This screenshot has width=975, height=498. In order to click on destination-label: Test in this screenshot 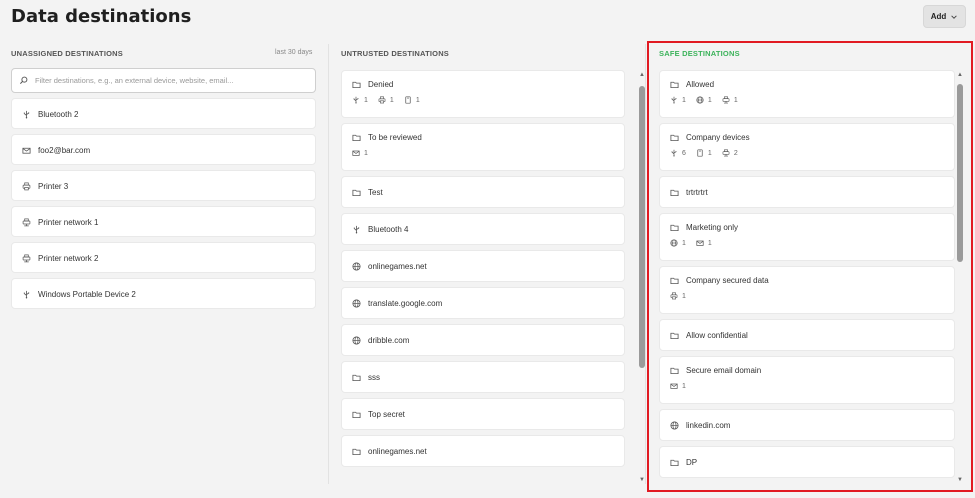, I will do `click(375, 192)`.